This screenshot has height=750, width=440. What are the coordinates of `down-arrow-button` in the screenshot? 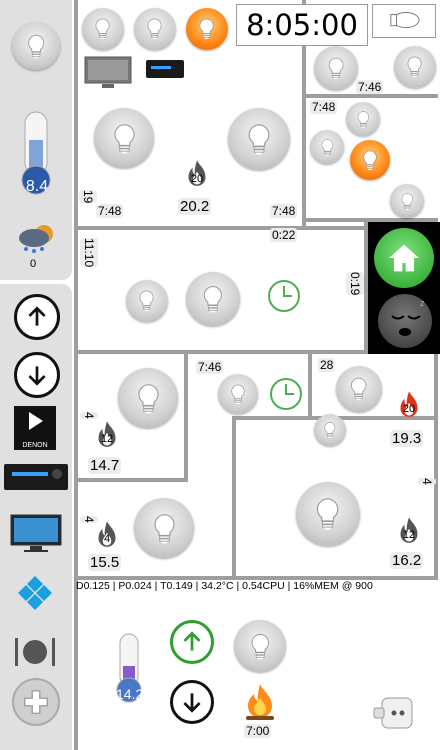 It's located at (192, 702).